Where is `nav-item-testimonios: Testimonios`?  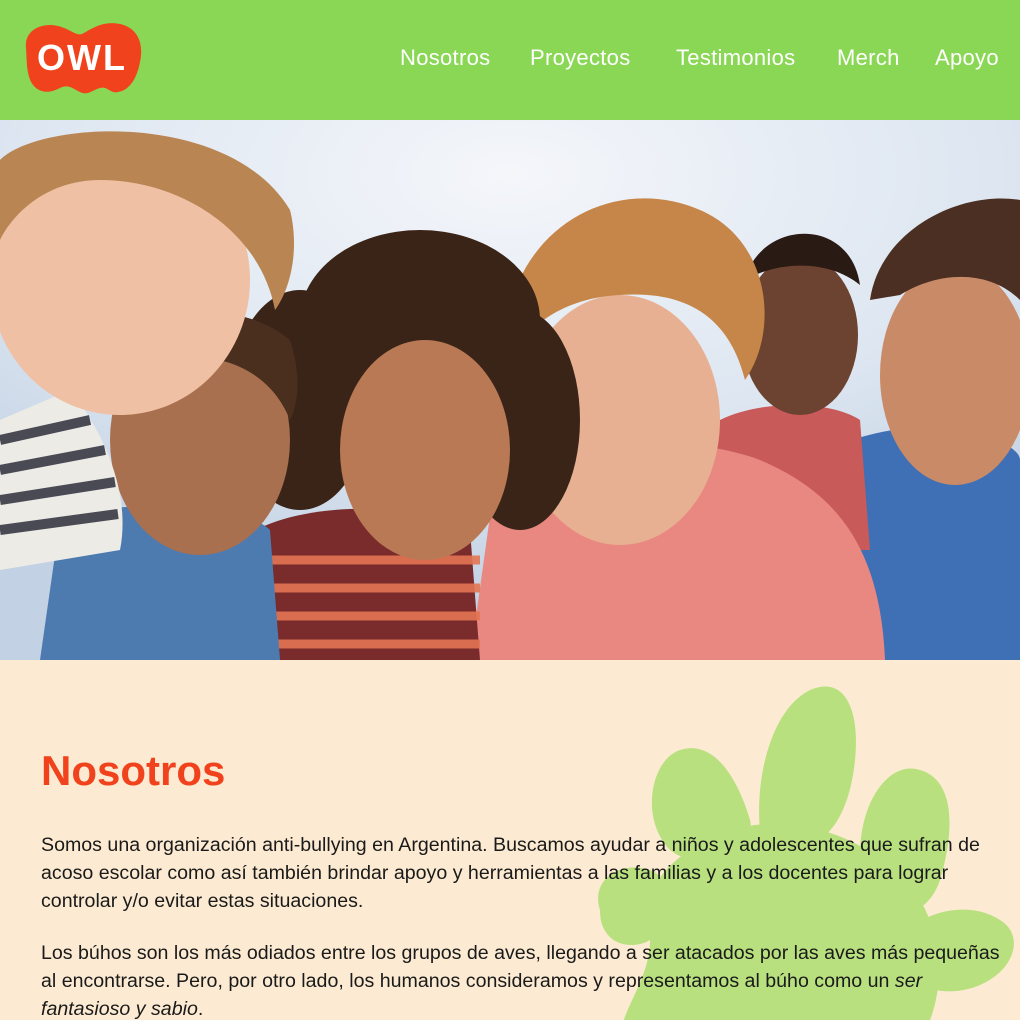
nav-item-testimonios: Testimonios is located at coordinates (735, 58).